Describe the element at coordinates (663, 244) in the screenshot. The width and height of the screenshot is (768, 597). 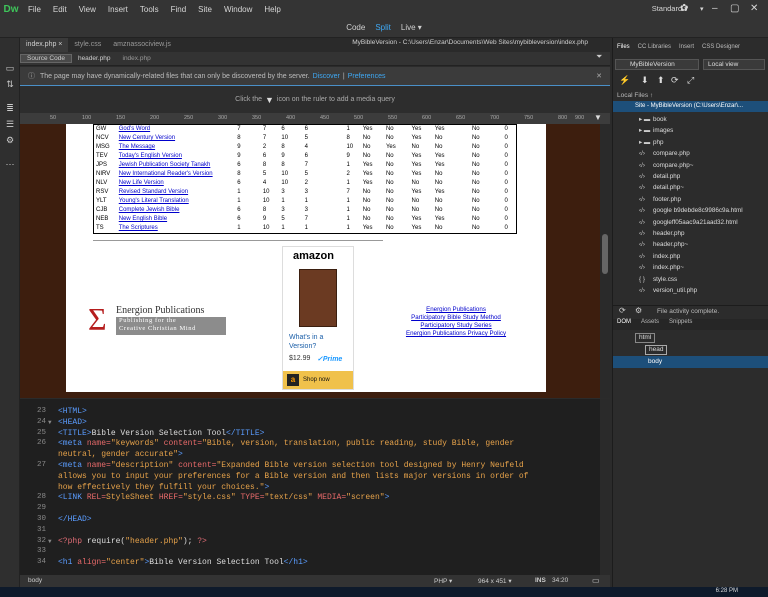
I see `file-item: ‹/› header.php~` at that location.